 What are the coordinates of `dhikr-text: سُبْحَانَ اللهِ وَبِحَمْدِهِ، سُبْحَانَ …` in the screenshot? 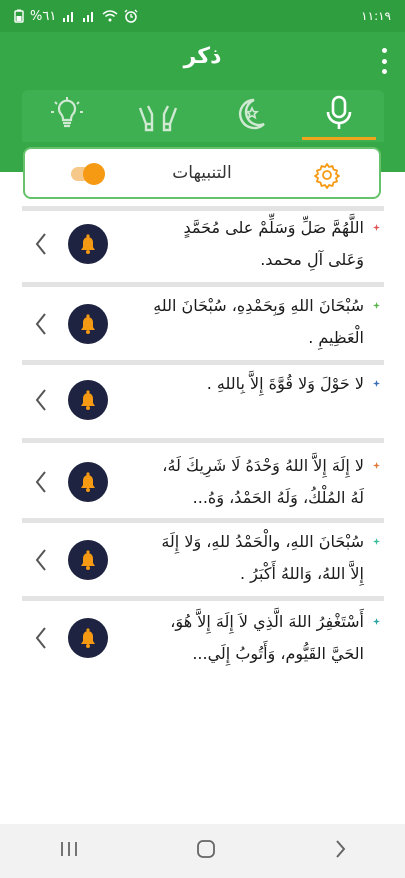 It's located at (258, 321).